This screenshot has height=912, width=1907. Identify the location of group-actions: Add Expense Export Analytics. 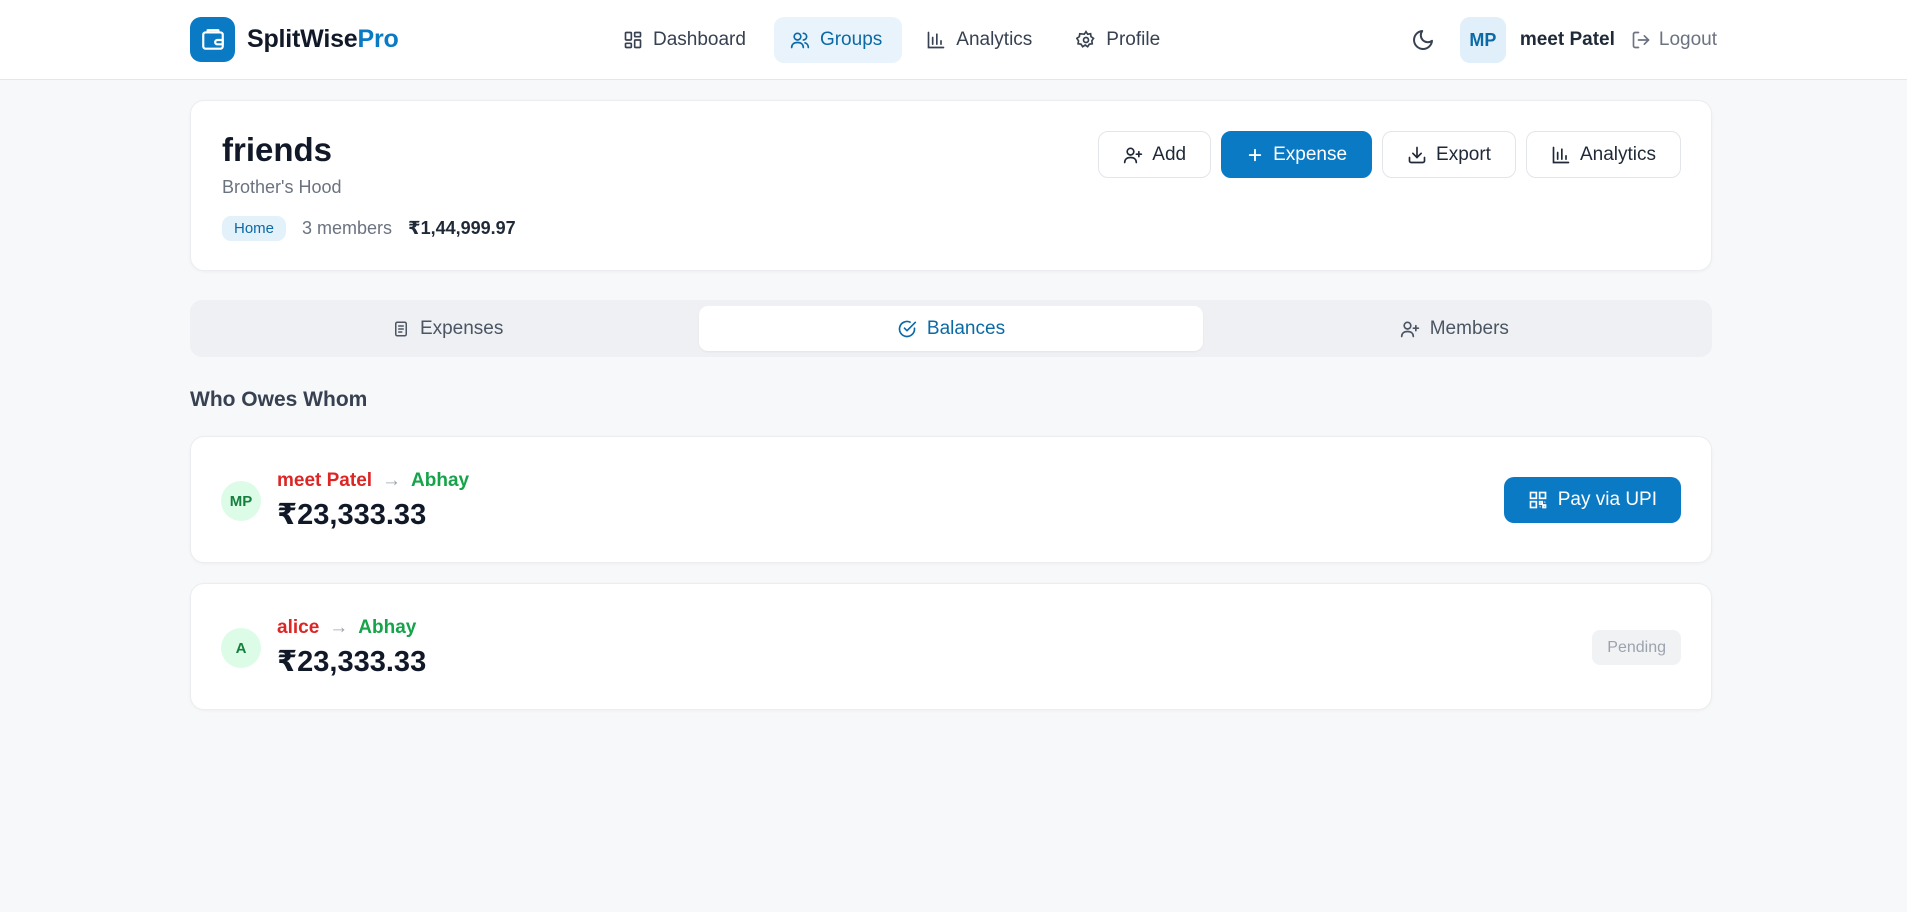
(1389, 154).